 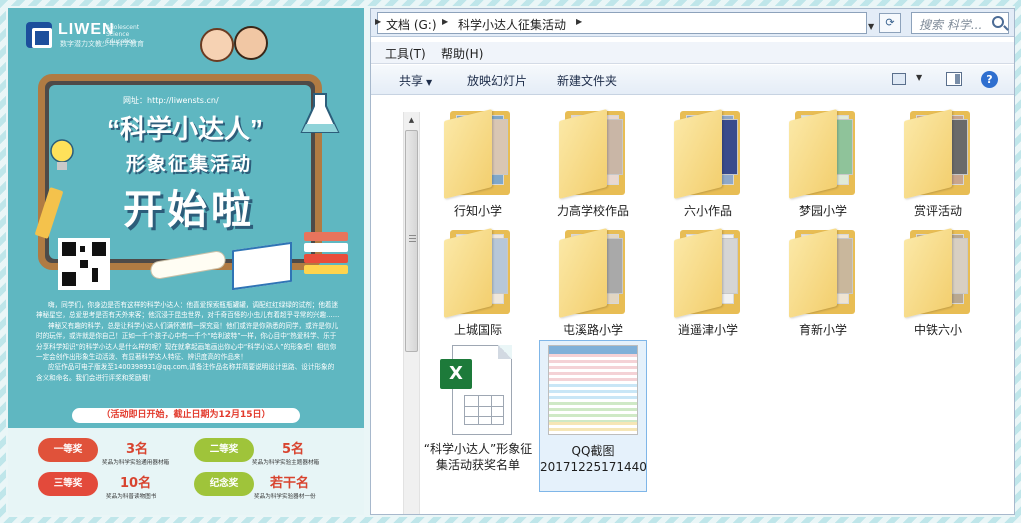 I want to click on file-label: QQ截图20171225171440, so click(x=593, y=459).